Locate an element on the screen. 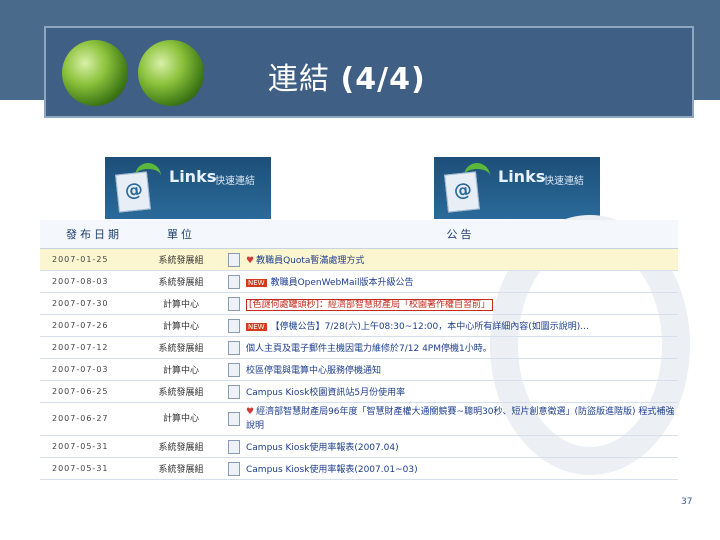  announcement-title: 教職員OpenWebMail版本升級公告 is located at coordinates (342, 283).